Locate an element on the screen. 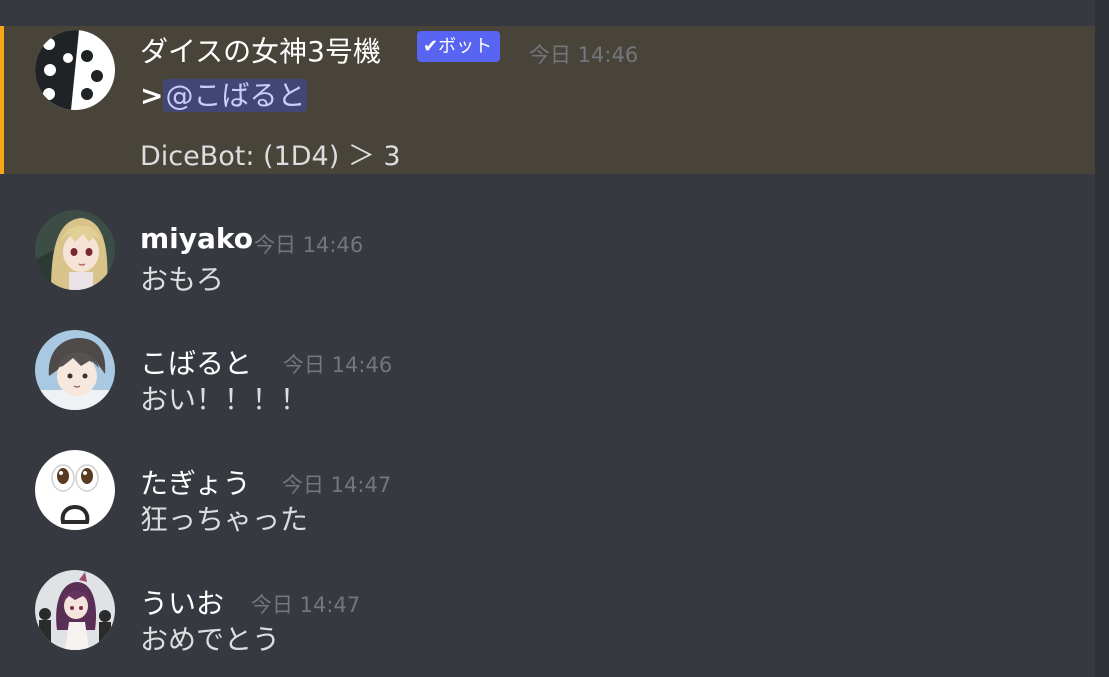 The width and height of the screenshot is (1109, 677). username: こばると is located at coordinates (196, 362).